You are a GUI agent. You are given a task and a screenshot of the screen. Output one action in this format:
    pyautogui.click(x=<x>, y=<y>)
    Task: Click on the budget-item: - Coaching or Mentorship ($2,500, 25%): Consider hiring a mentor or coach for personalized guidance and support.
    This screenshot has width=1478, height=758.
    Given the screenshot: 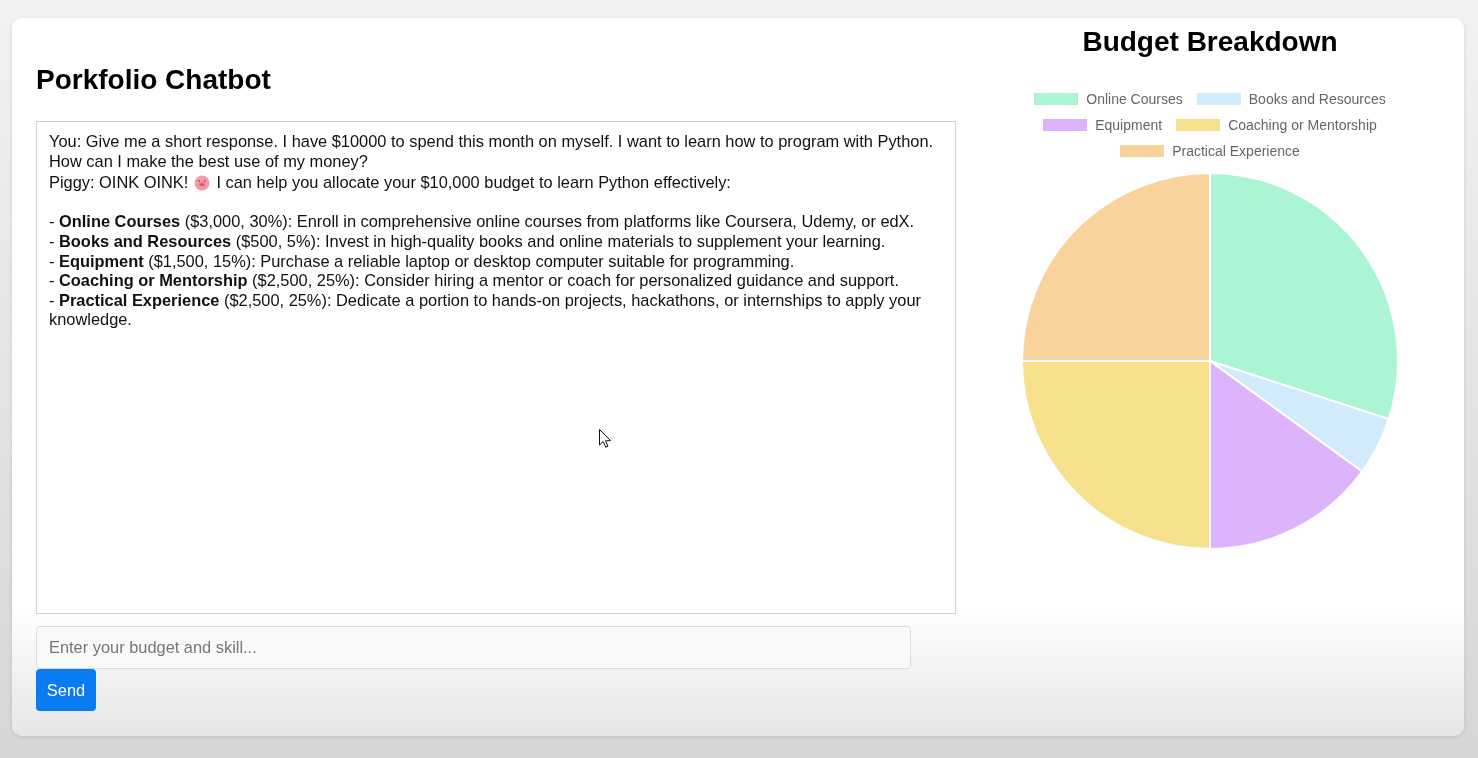 What is the action you would take?
    pyautogui.click(x=474, y=281)
    